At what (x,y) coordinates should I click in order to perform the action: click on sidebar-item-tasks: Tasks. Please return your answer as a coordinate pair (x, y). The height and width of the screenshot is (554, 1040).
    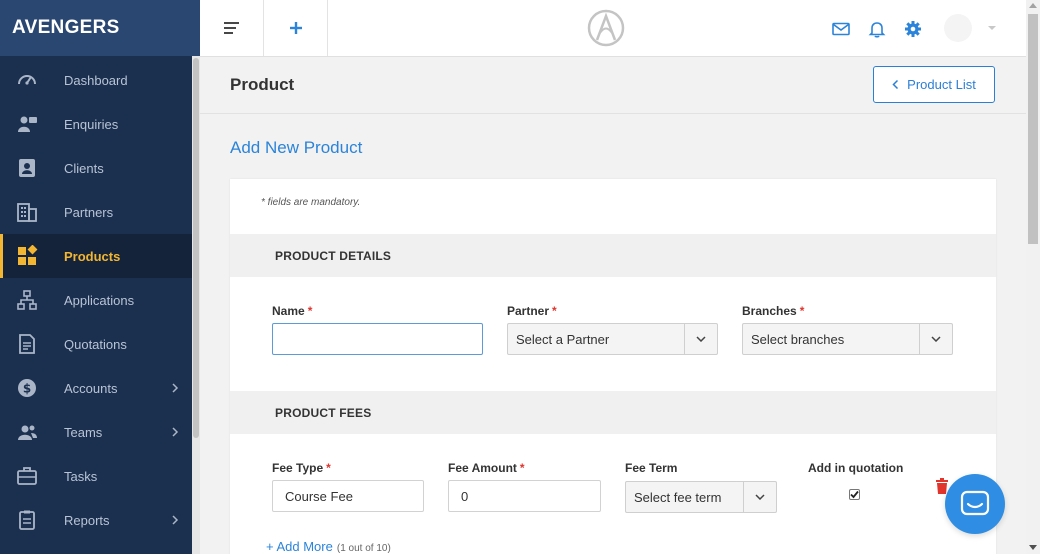
    Looking at the image, I should click on (96, 476).